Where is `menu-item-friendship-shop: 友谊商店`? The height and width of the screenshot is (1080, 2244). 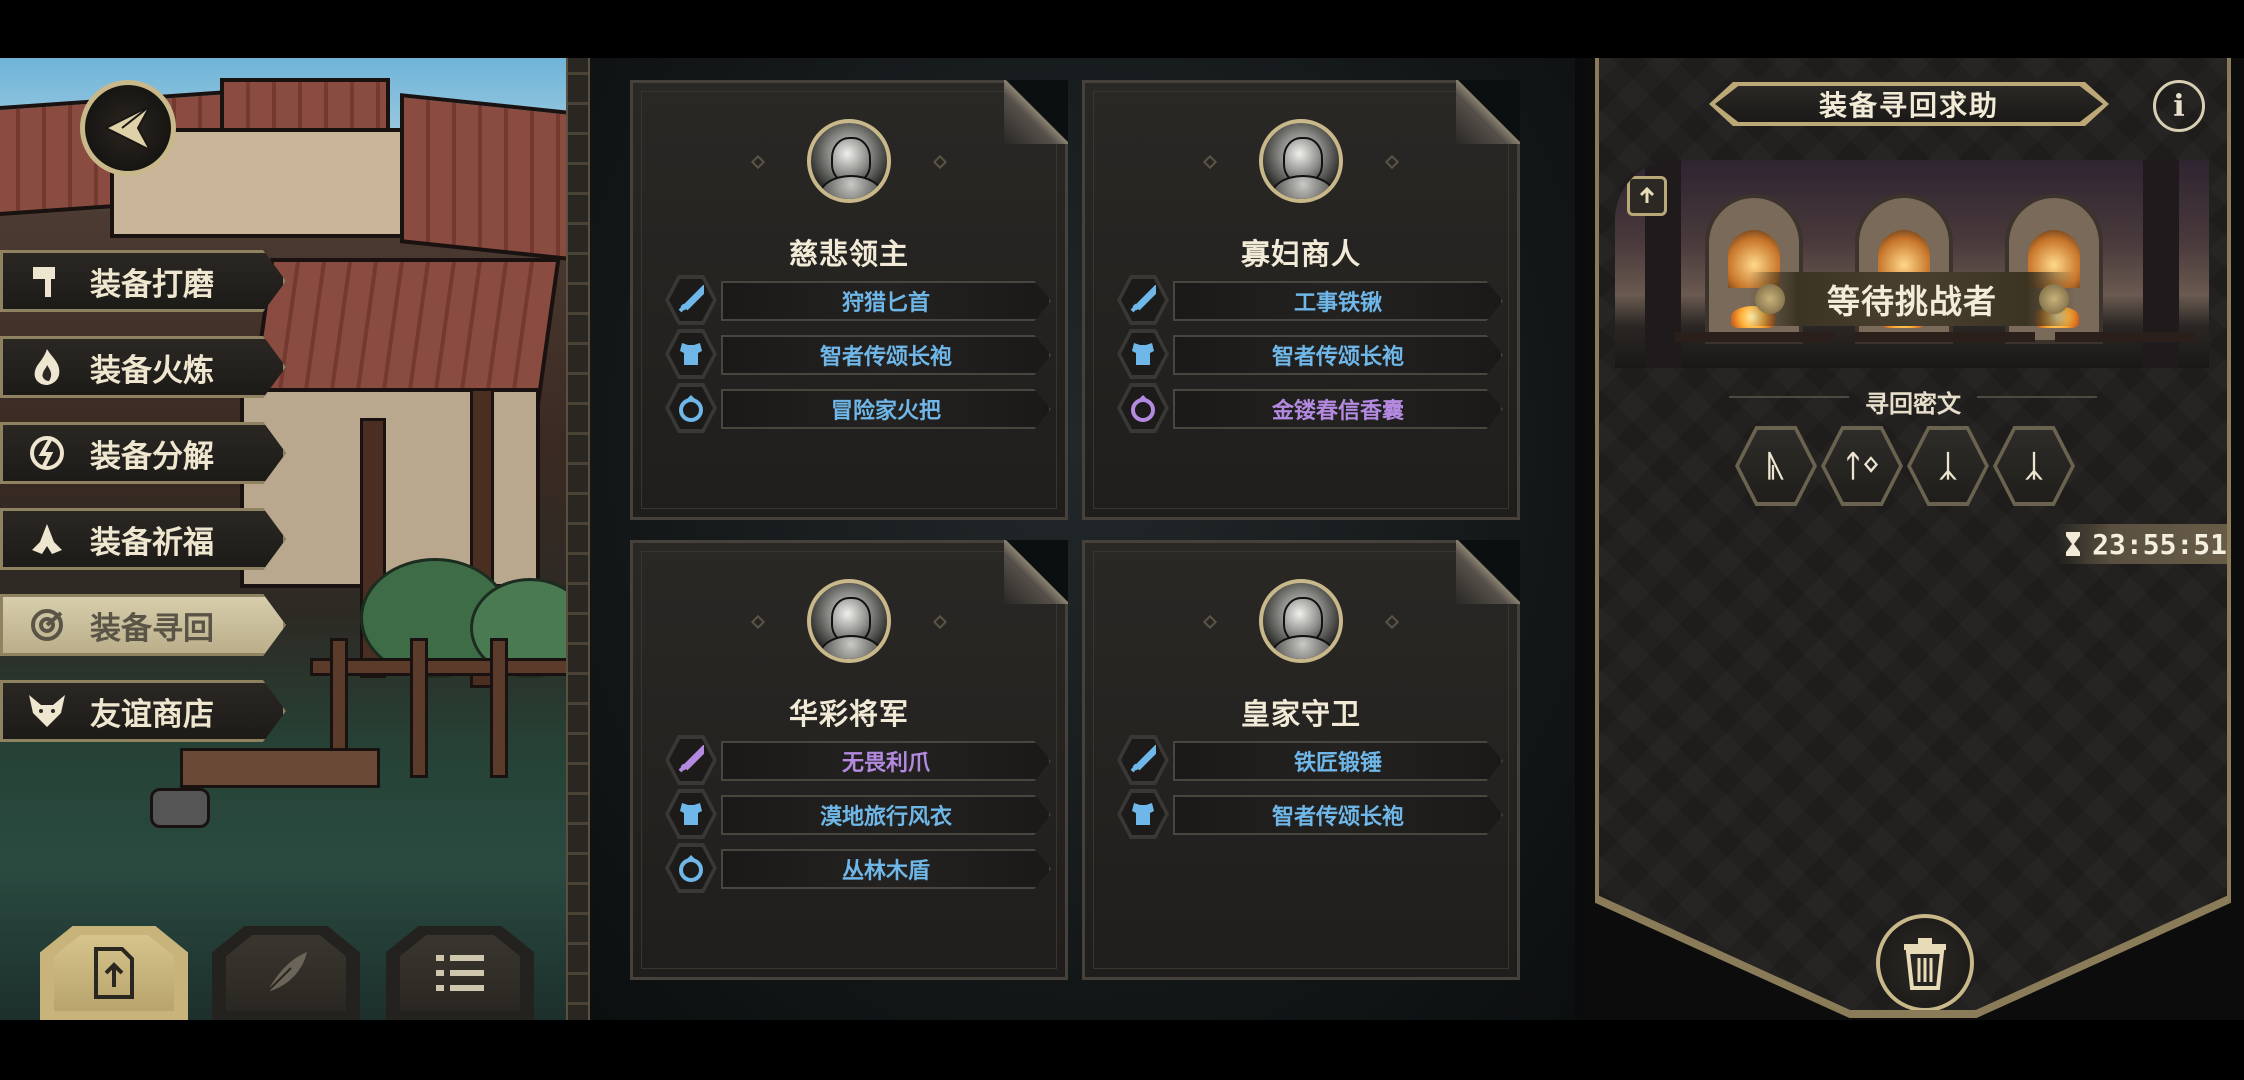
menu-item-friendship-shop: 友谊商店 is located at coordinates (143, 711).